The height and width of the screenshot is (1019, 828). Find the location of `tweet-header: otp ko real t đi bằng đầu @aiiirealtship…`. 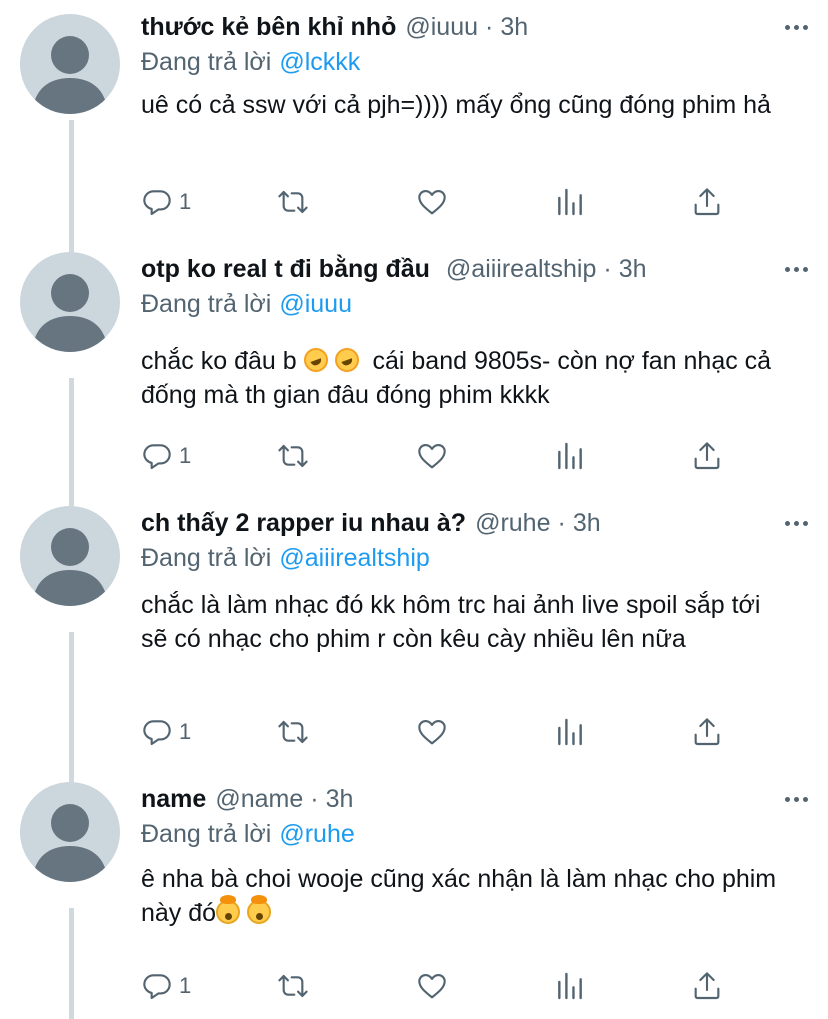

tweet-header: otp ko real t đi bằng đầu @aiiirealtship… is located at coordinates (474, 269).